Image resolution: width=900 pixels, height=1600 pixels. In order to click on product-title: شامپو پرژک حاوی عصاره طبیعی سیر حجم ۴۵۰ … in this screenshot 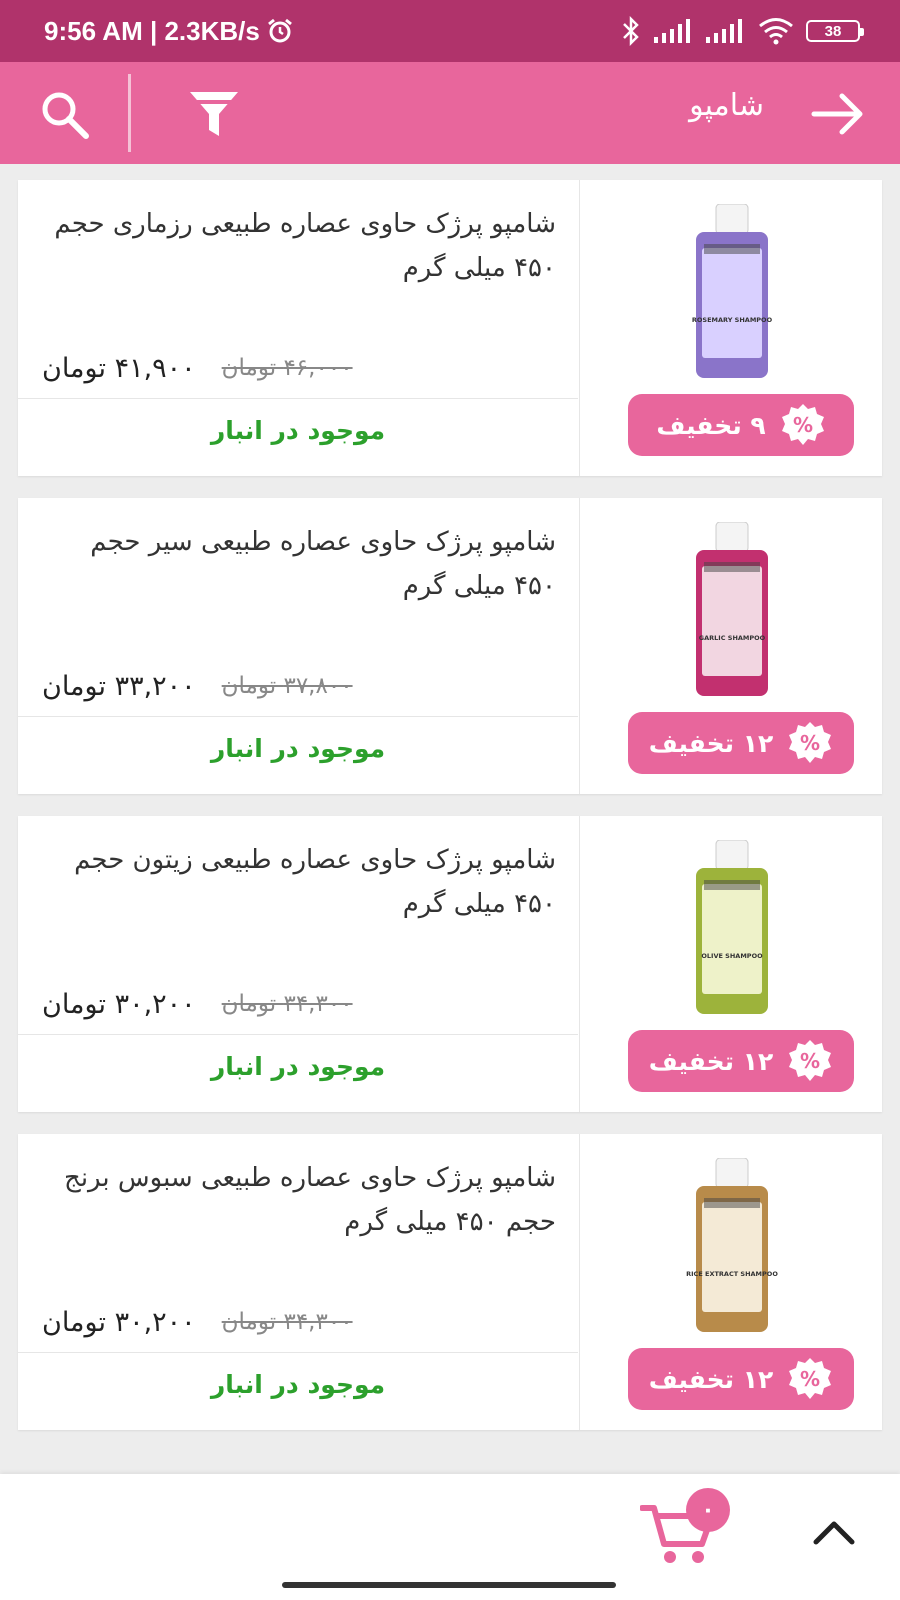, I will do `click(301, 564)`.